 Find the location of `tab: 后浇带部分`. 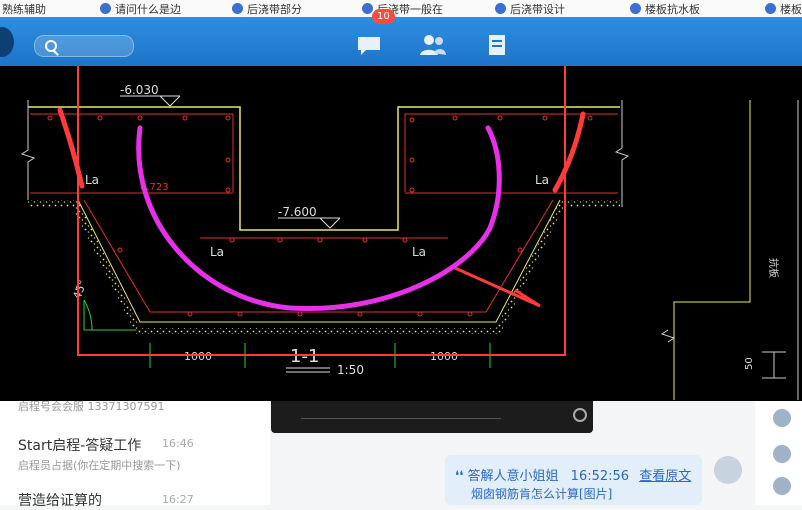

tab: 后浇带部分 is located at coordinates (267, 8).